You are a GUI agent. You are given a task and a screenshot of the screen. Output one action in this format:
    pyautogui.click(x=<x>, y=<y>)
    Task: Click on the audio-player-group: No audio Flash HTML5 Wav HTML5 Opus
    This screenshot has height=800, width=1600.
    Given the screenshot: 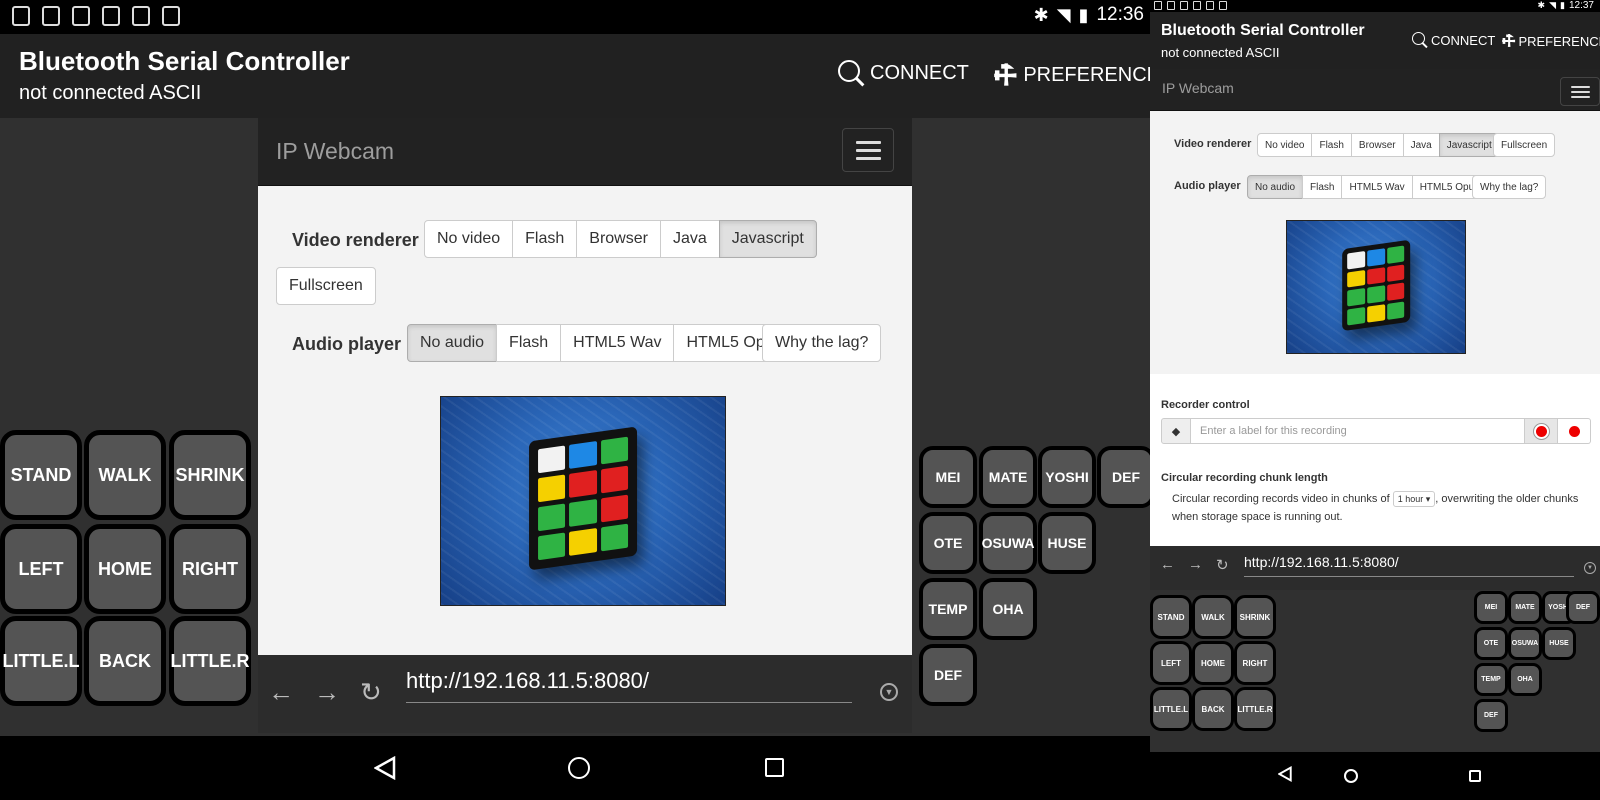 What is the action you would take?
    pyautogui.click(x=1367, y=187)
    